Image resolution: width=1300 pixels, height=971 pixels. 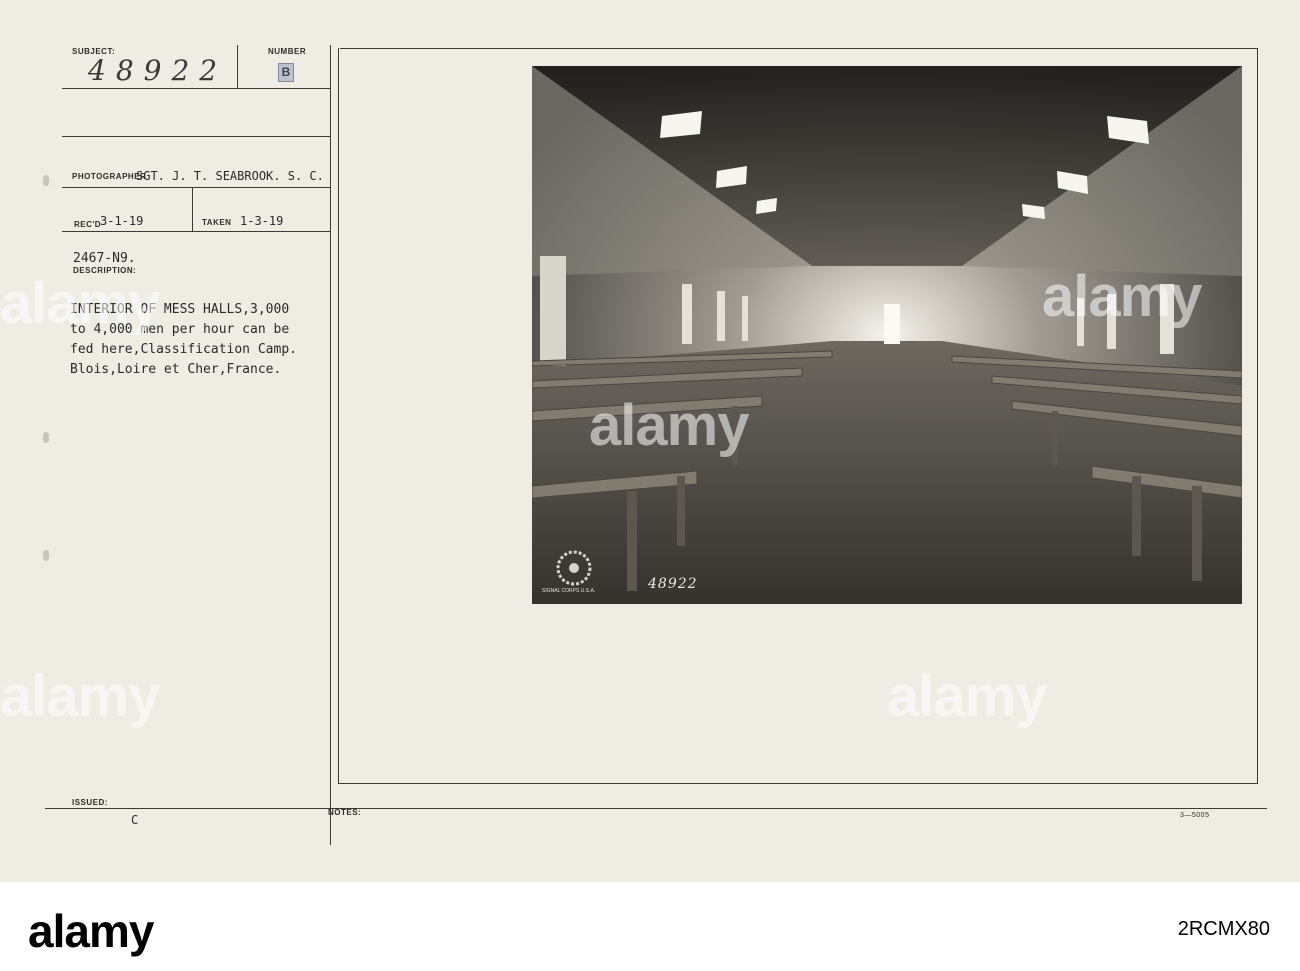 I want to click on issued-value: C, so click(x=135, y=820).